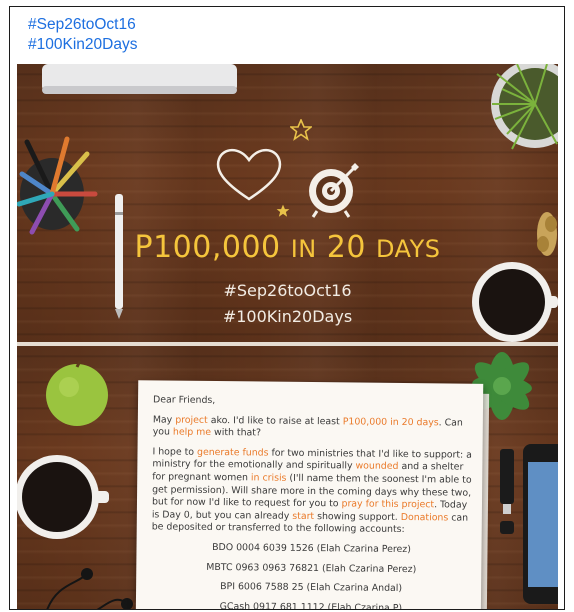 Image resolution: width=574 pixels, height=612 pixels. Describe the element at coordinates (311, 588) in the screenshot. I see `account-line-3: BPI 6006 7588 25 (Elah Czarina Andal)` at that location.